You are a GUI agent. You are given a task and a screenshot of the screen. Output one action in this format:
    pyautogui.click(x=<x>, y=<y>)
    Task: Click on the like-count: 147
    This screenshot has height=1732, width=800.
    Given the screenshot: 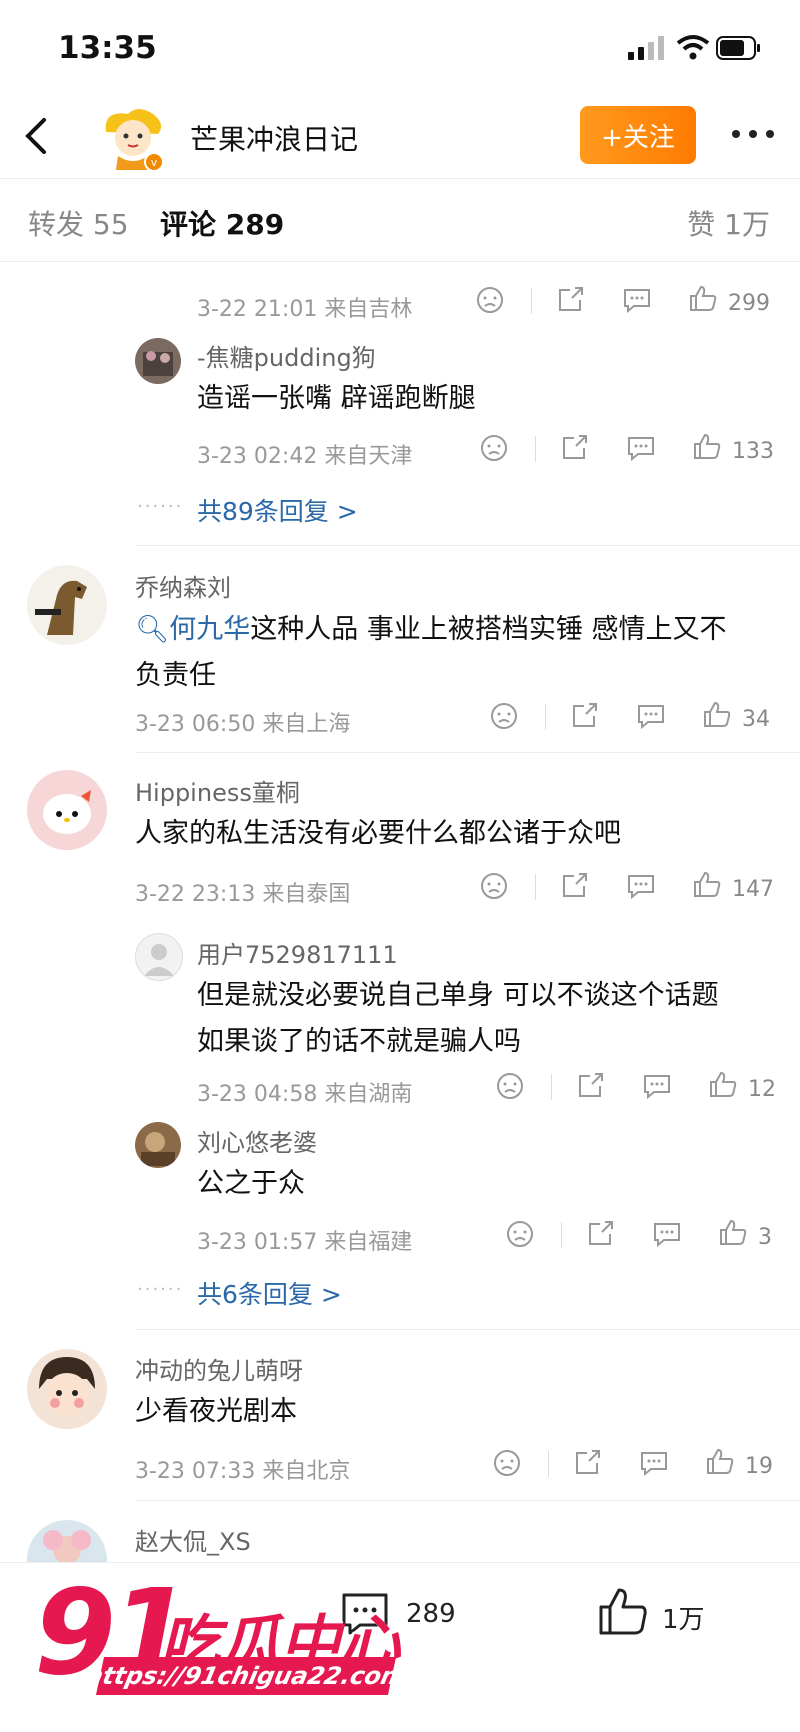 What is the action you would take?
    pyautogui.click(x=753, y=889)
    